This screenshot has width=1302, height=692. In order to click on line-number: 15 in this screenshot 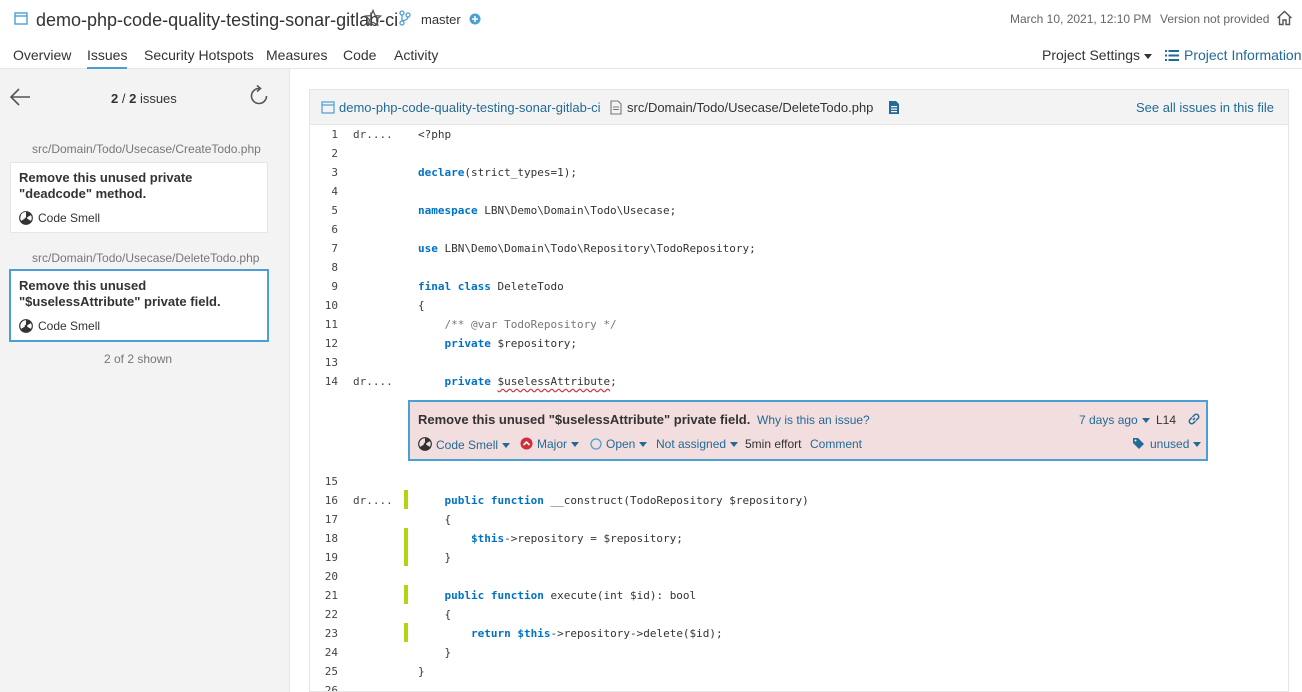, I will do `click(324, 481)`.